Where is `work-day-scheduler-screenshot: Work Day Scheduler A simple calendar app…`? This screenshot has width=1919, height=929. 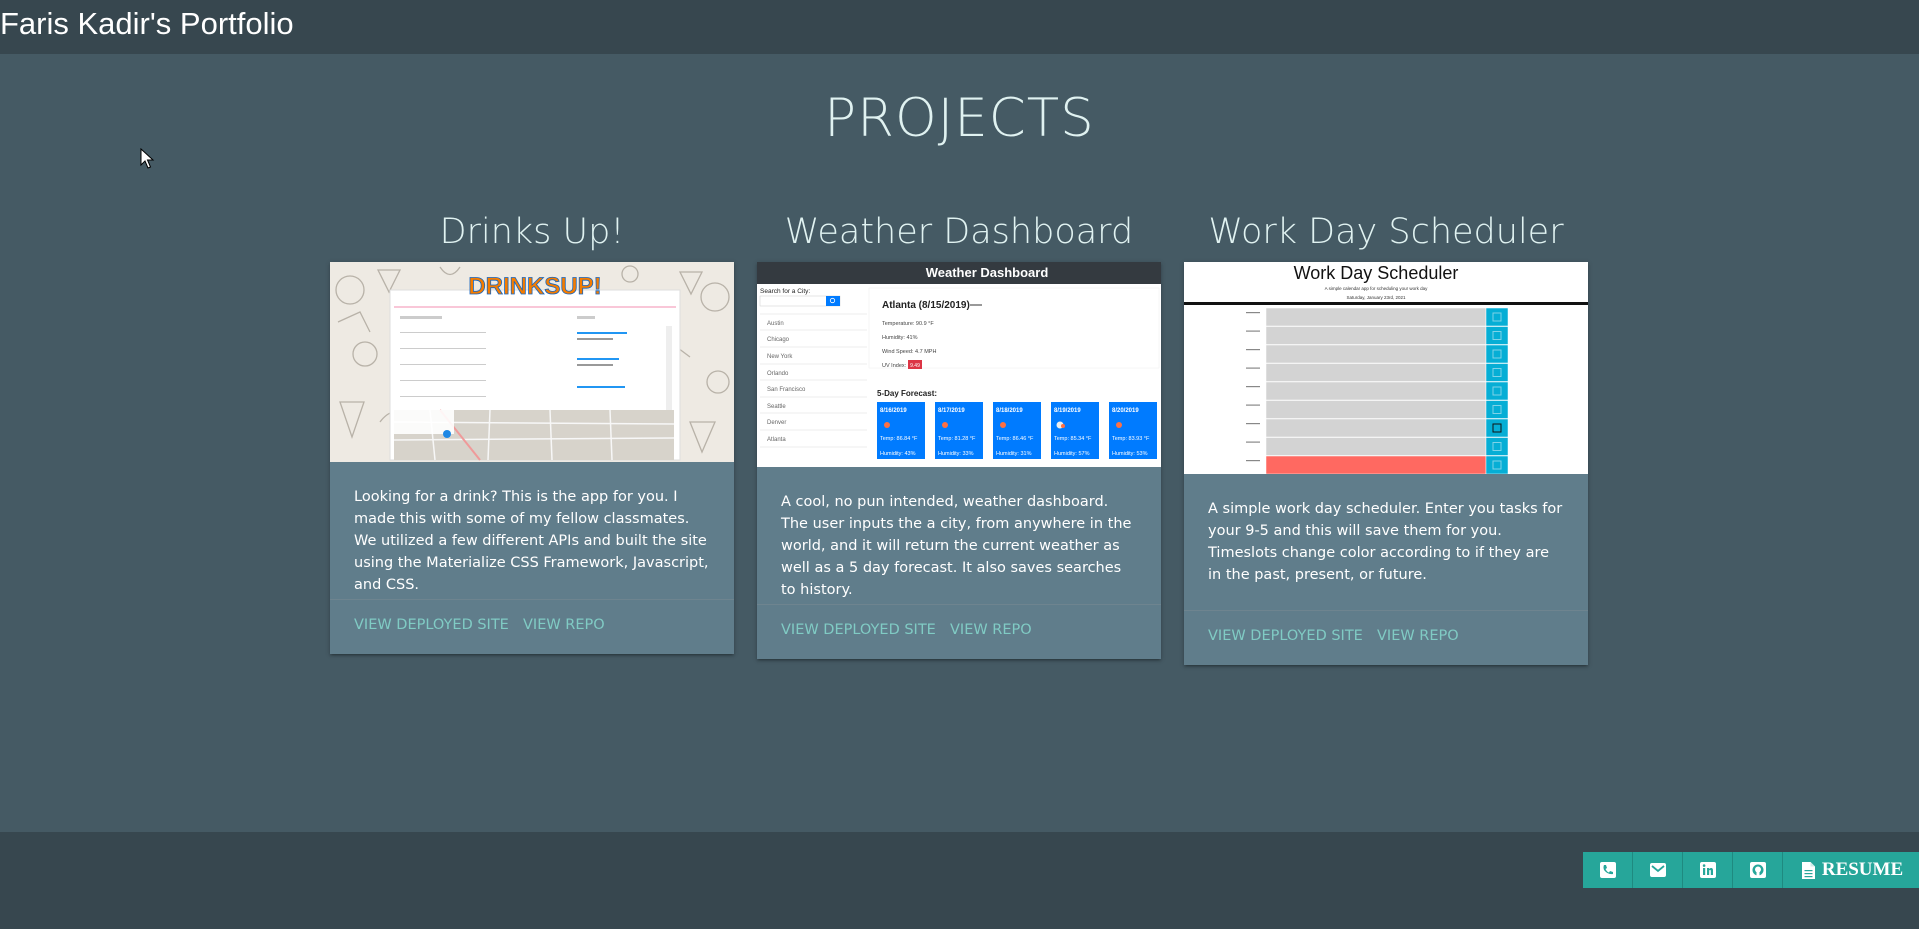
work-day-scheduler-screenshot: Work Day Scheduler A simple calendar app… is located at coordinates (1386, 368).